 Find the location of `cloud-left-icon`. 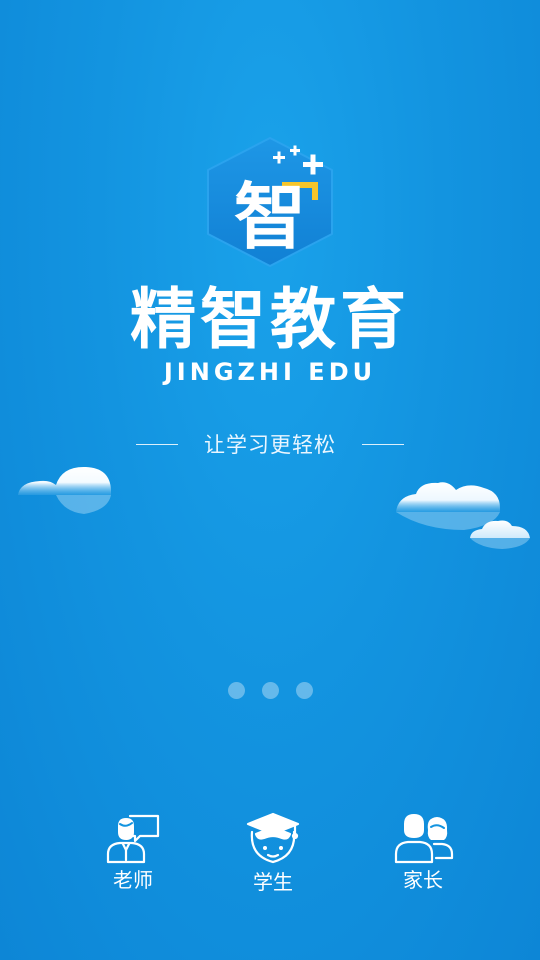

cloud-left-icon is located at coordinates (64, 490).